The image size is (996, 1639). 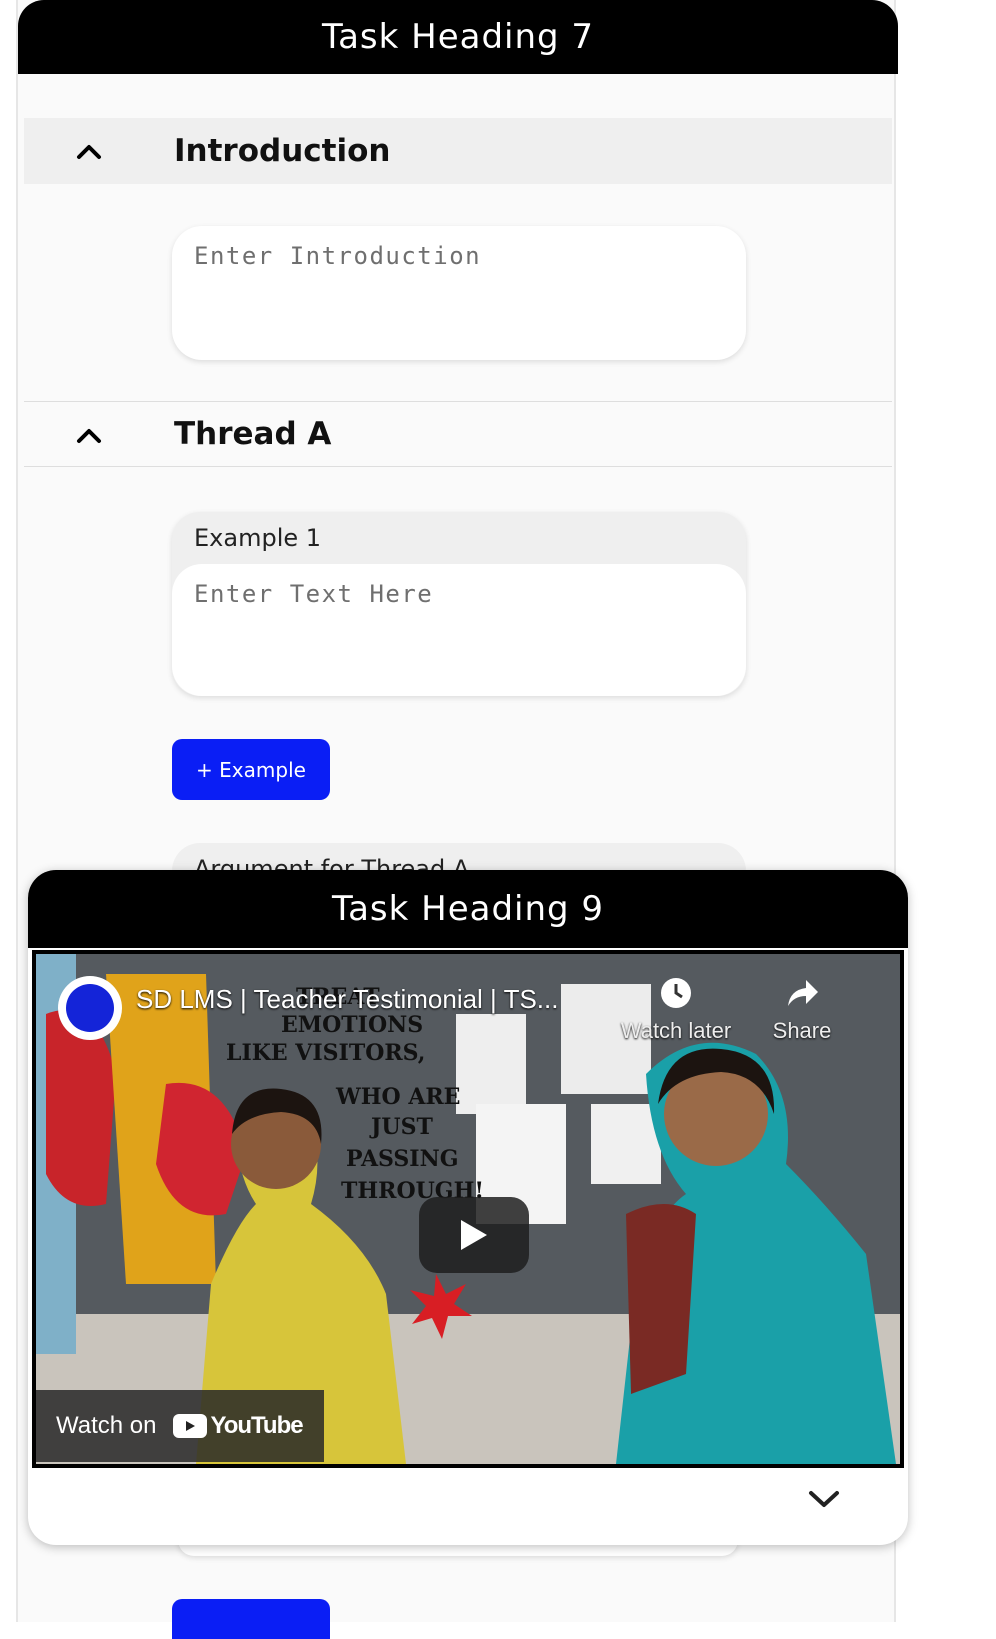 What do you see at coordinates (325, 1053) in the screenshot?
I see `svg-text: LIKE VISITORS,` at bounding box center [325, 1053].